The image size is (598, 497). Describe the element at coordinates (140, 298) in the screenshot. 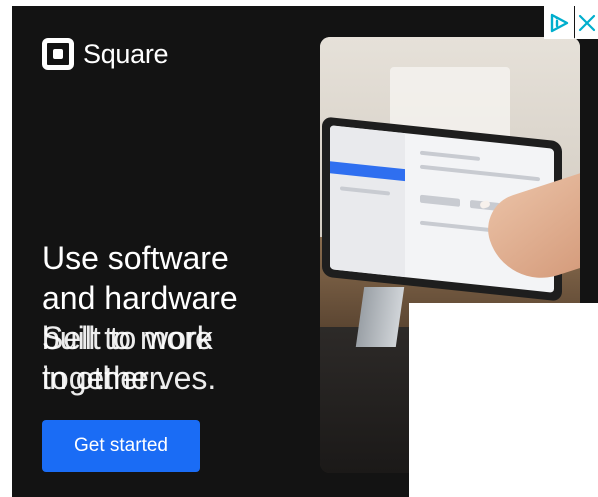

I see `headline-line-2: and hardware` at that location.